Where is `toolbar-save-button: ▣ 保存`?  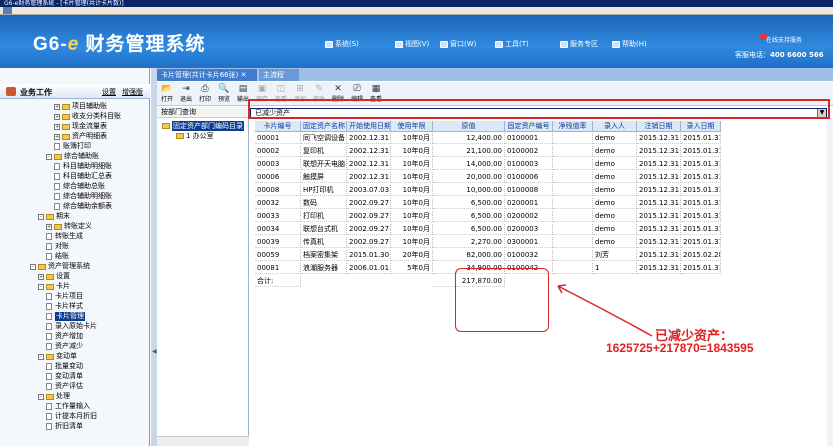 toolbar-save-button: ▣ 保存 is located at coordinates (262, 94).